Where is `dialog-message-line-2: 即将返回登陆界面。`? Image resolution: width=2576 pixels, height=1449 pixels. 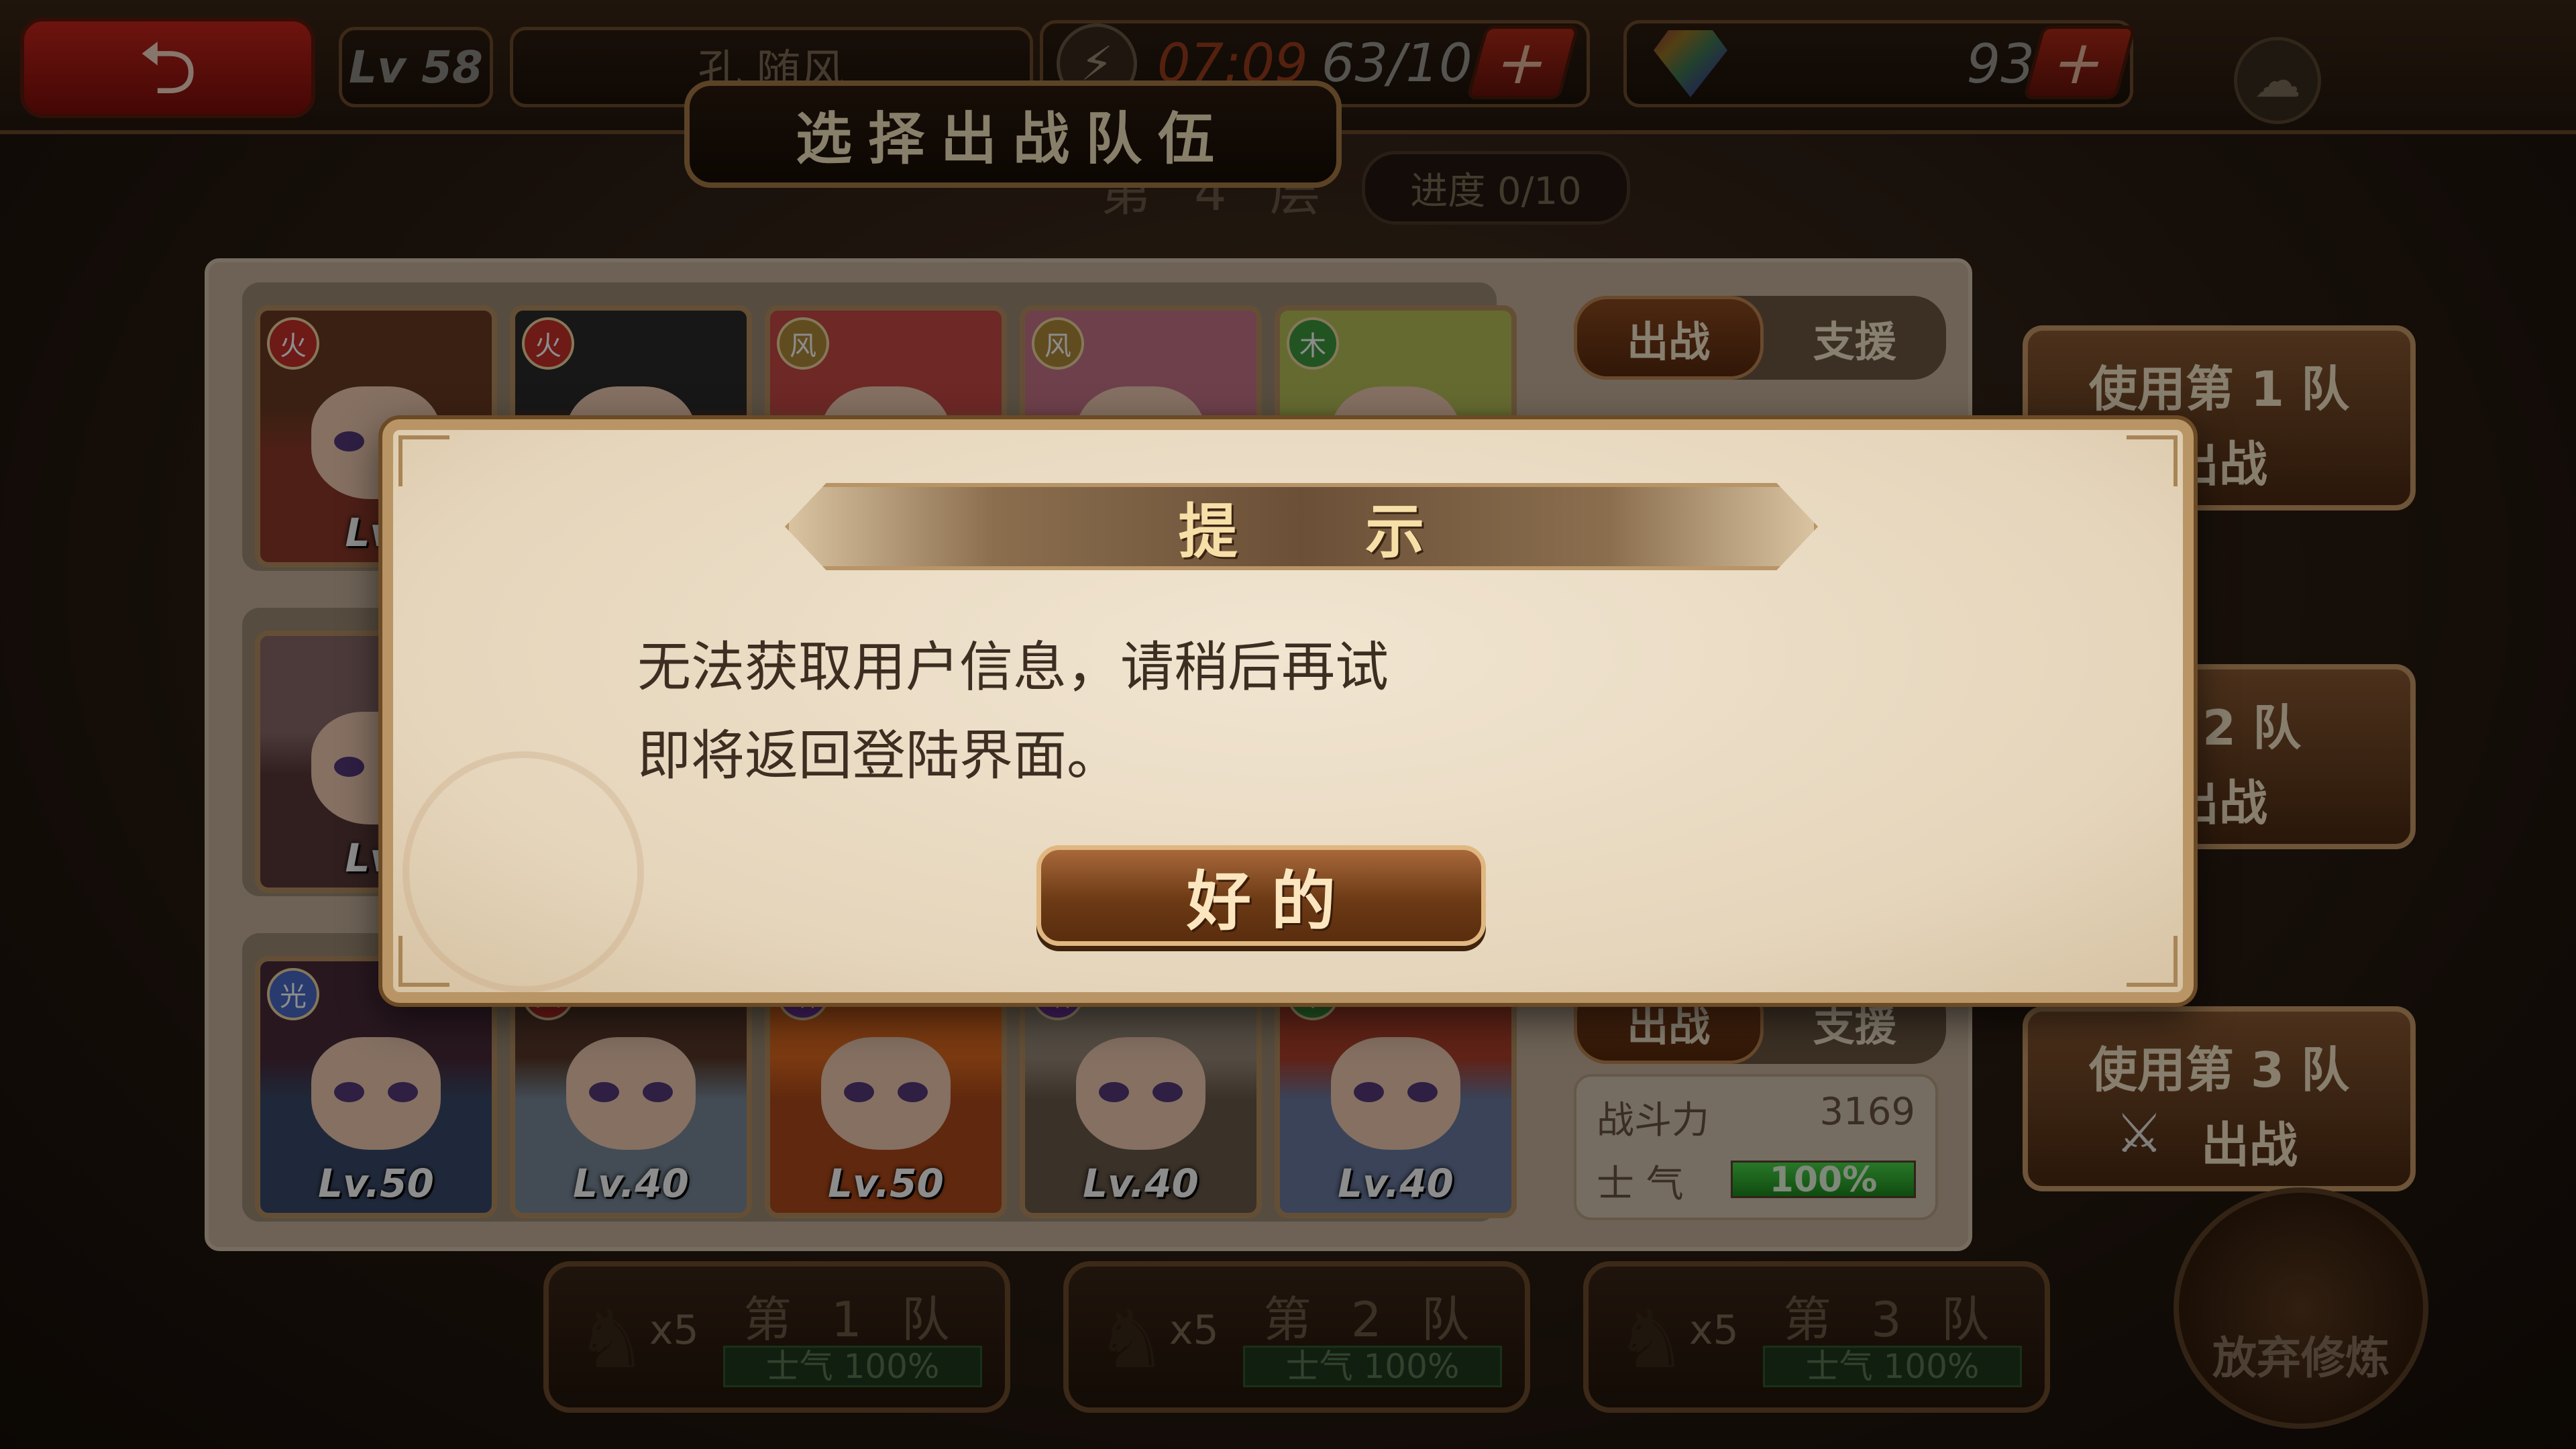
dialog-message-line-2: 即将返回登陆界面。 is located at coordinates (878, 755).